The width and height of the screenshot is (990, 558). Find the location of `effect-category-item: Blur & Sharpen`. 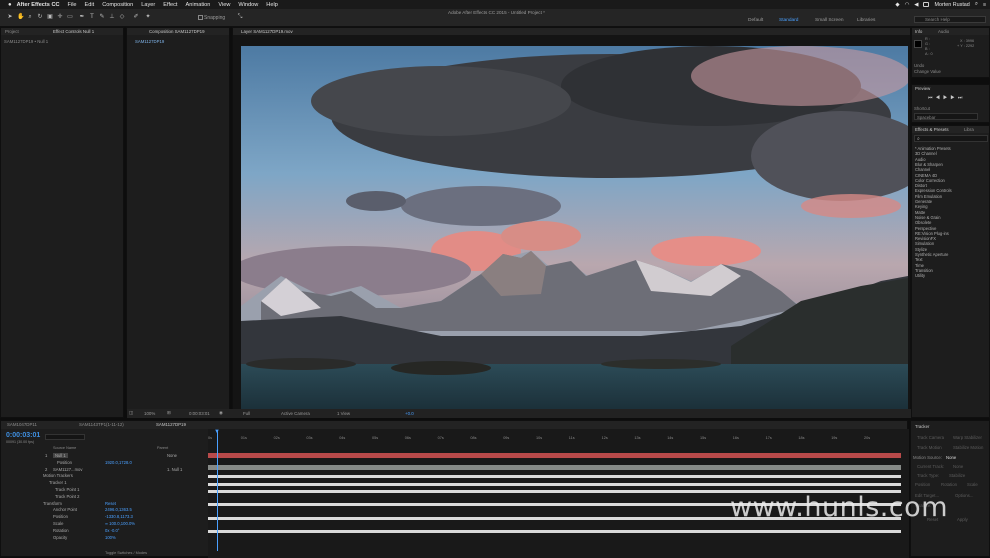

effect-category-item: Blur & Sharpen is located at coordinates (929, 164).